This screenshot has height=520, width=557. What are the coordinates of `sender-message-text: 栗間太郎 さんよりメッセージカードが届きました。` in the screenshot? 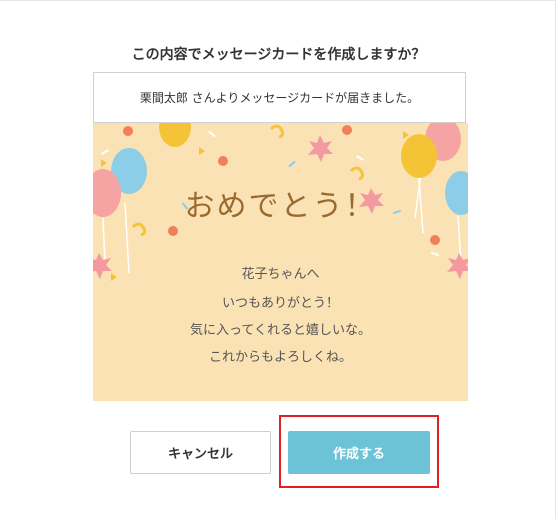 It's located at (279, 98).